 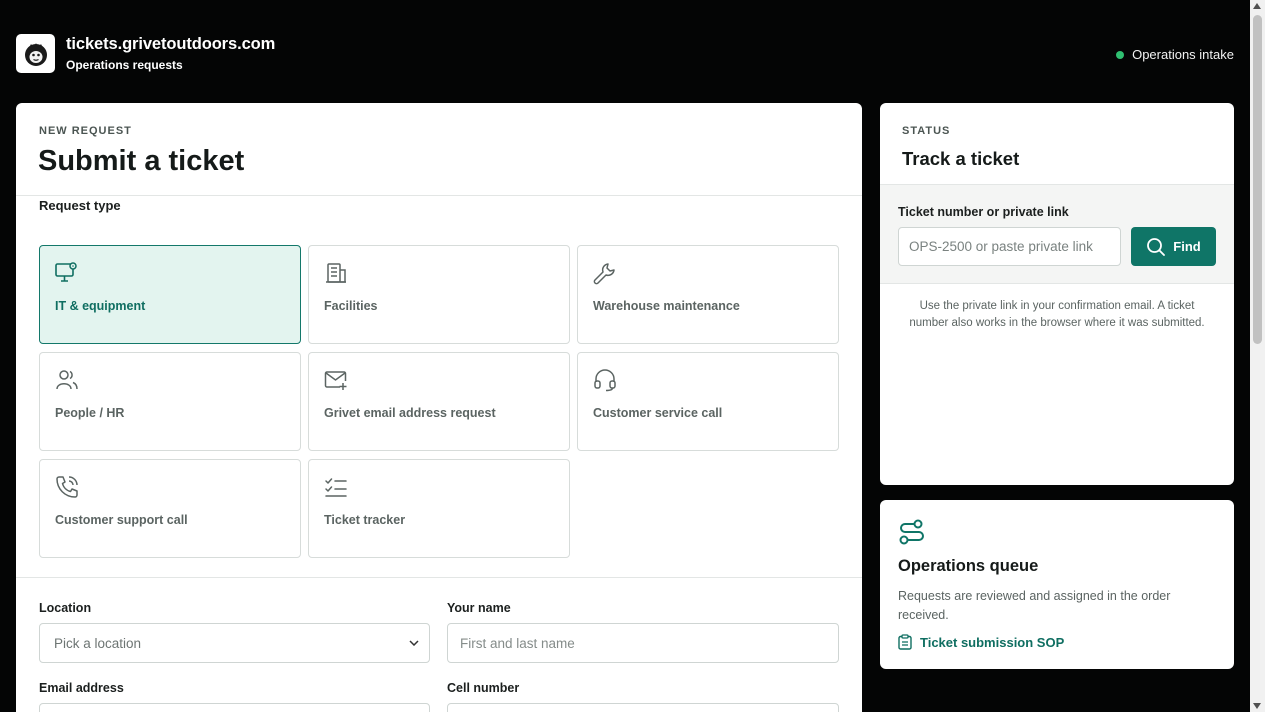 I want to click on tile-label: Ticket tracker, so click(x=365, y=520).